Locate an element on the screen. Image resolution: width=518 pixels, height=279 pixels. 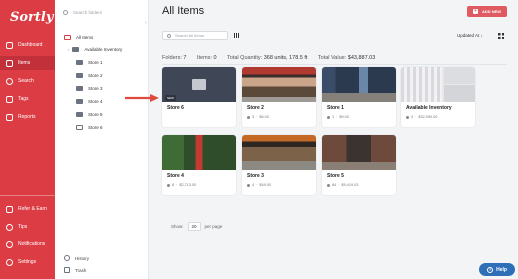
collapse-panel-icon: ‹ is located at coordinates (146, 23).